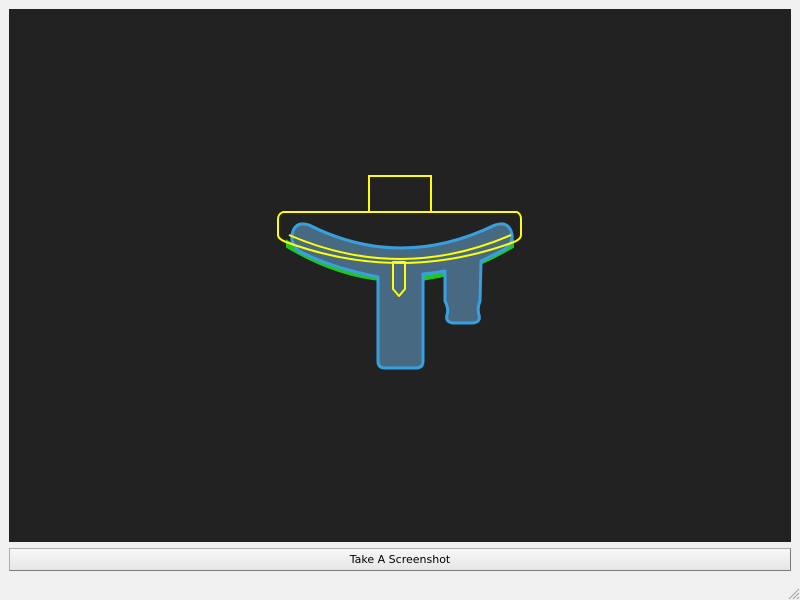  What do you see at coordinates (400, 559) in the screenshot?
I see `take-screenshot-button: Take A Screenshot` at bounding box center [400, 559].